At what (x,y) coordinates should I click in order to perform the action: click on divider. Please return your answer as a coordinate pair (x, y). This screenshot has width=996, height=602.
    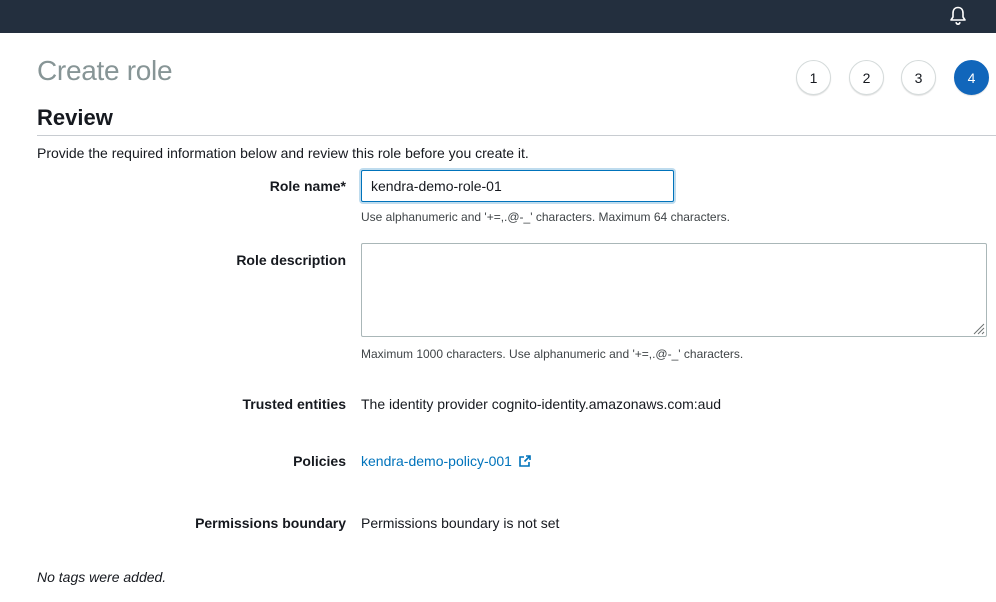
    Looking at the image, I should click on (516, 135).